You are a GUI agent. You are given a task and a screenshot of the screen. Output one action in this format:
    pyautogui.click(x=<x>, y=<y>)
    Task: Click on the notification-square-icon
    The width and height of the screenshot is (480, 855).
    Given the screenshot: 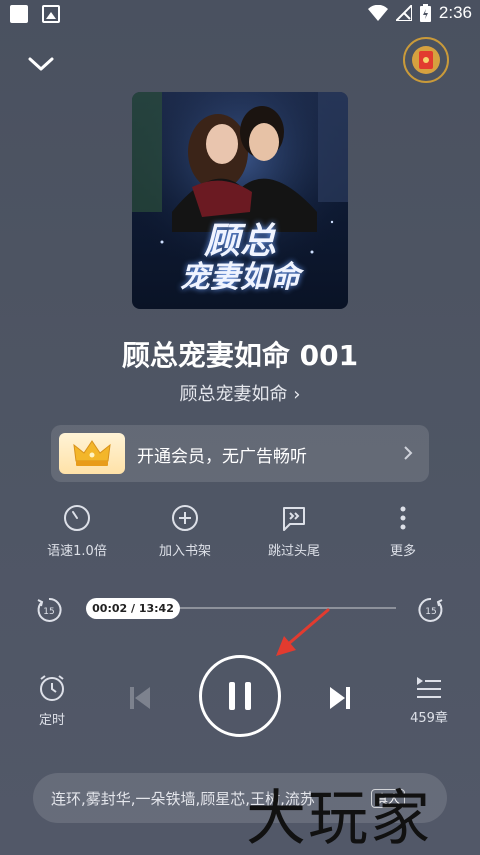 What is the action you would take?
    pyautogui.click(x=19, y=14)
    